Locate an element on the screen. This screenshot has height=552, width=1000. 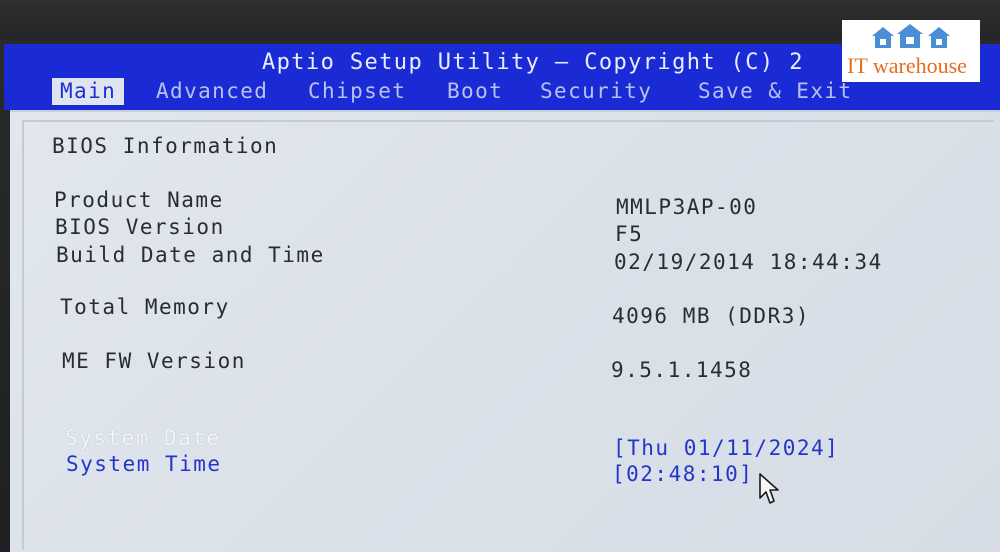
product-name-label: Product Name is located at coordinates (139, 200).